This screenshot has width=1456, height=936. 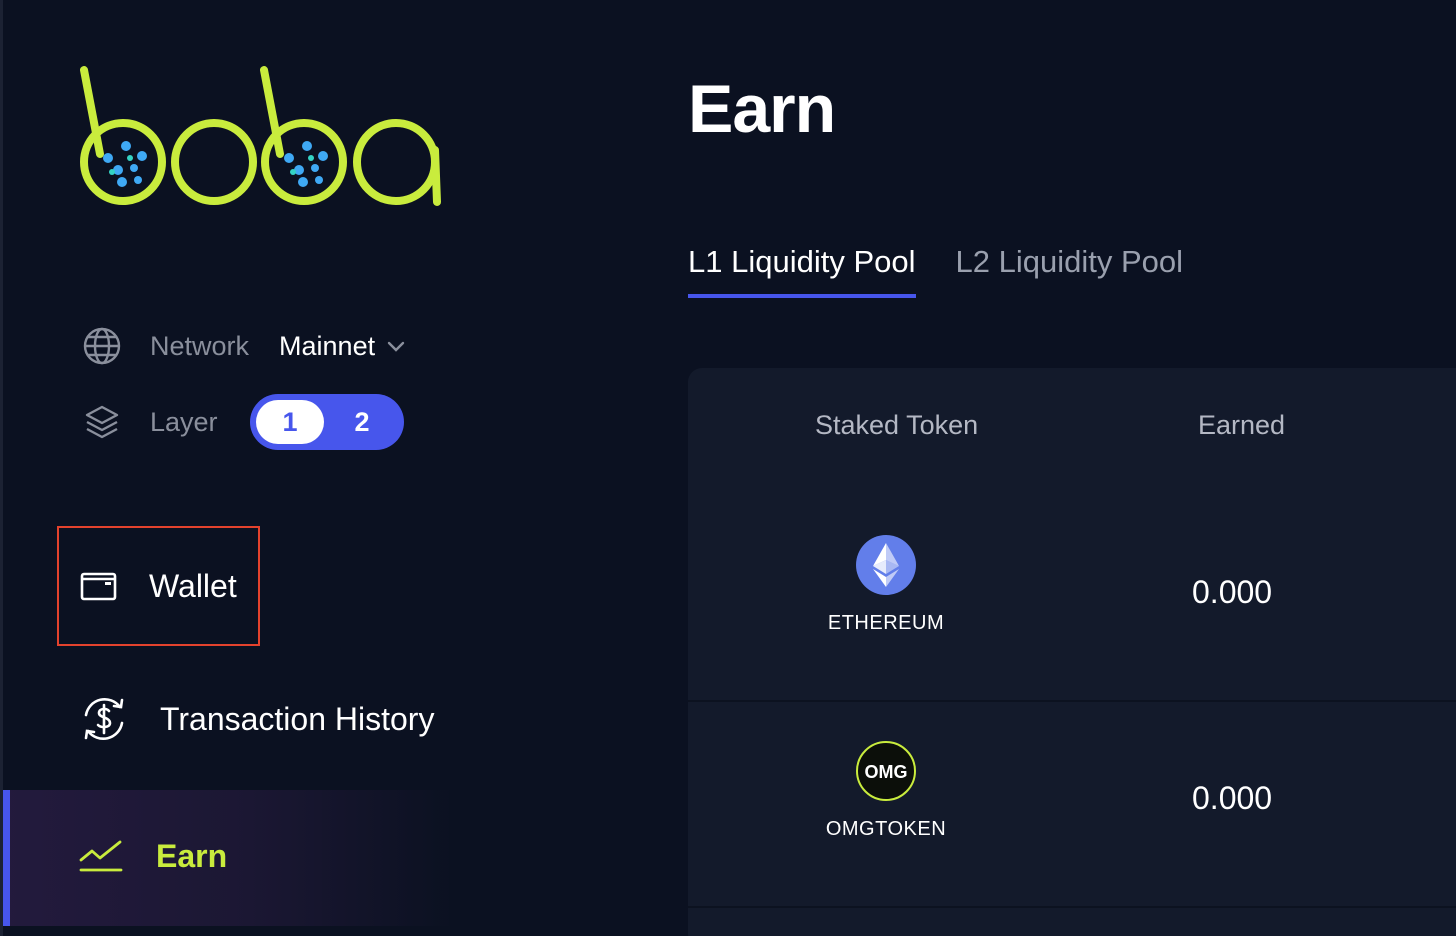 I want to click on omg-icon-text: OMG, so click(x=886, y=772).